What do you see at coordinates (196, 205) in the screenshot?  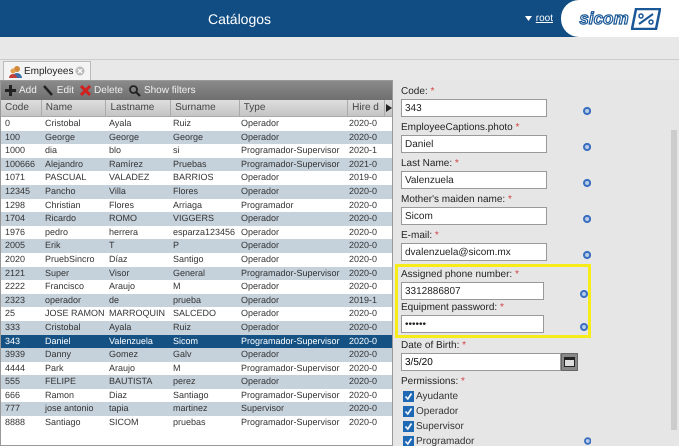 I see `table-row: 1298 Christian Flores Arriaga Programador 2020-0` at bounding box center [196, 205].